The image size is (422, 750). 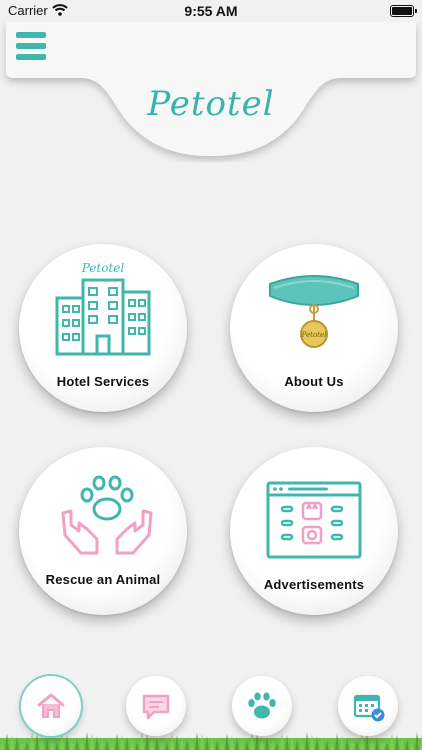 What do you see at coordinates (103, 268) in the screenshot?
I see `hotel-sign-text: Petotel` at bounding box center [103, 268].